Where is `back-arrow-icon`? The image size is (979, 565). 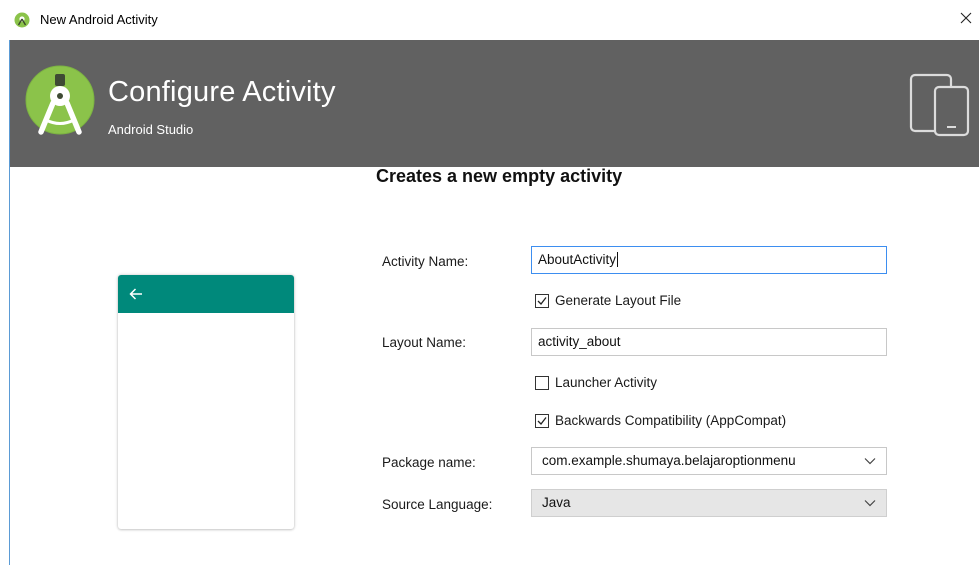 back-arrow-icon is located at coordinates (135, 294).